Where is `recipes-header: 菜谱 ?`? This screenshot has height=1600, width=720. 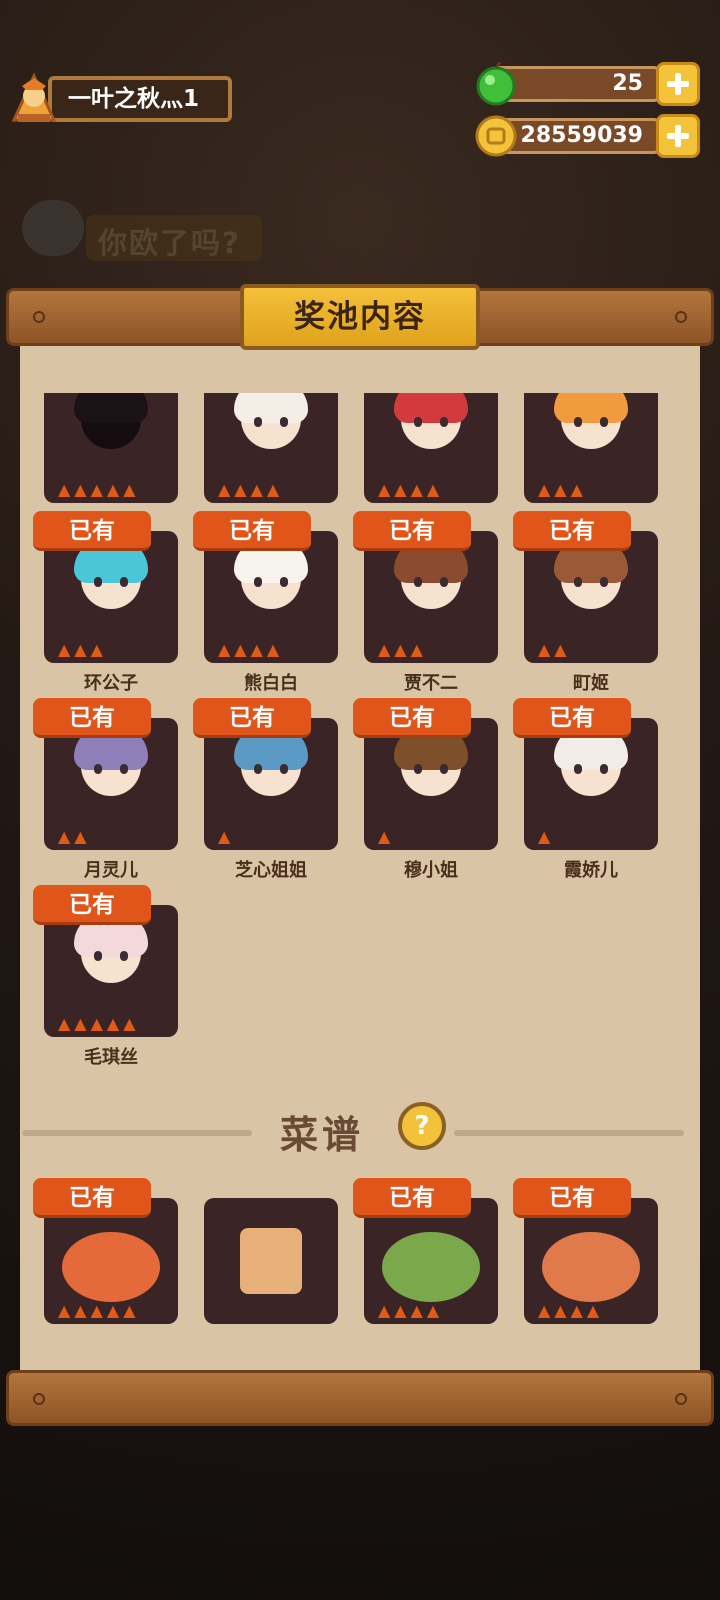 recipes-header: 菜谱 ? is located at coordinates (360, 1130).